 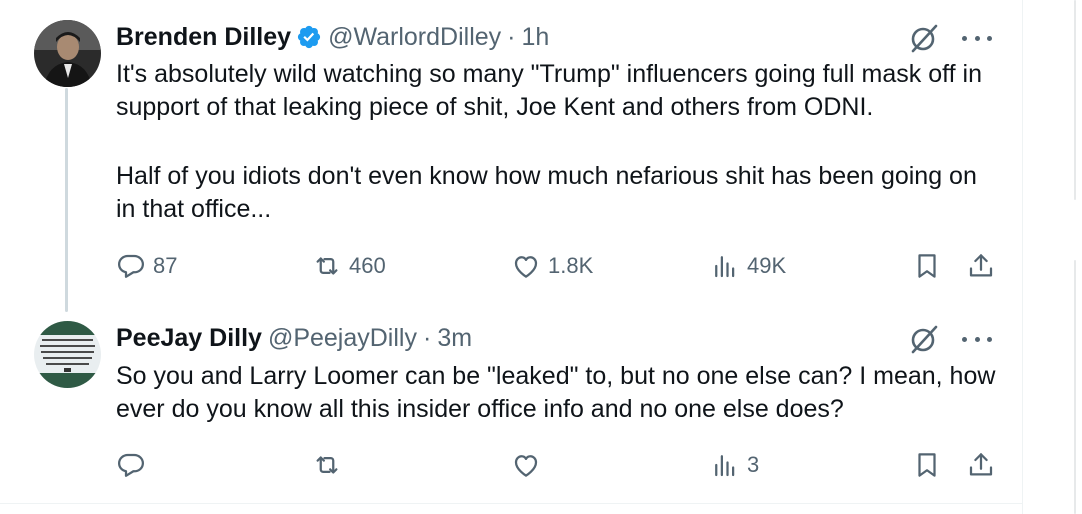 I want to click on reply-button, so click(x=134, y=465).